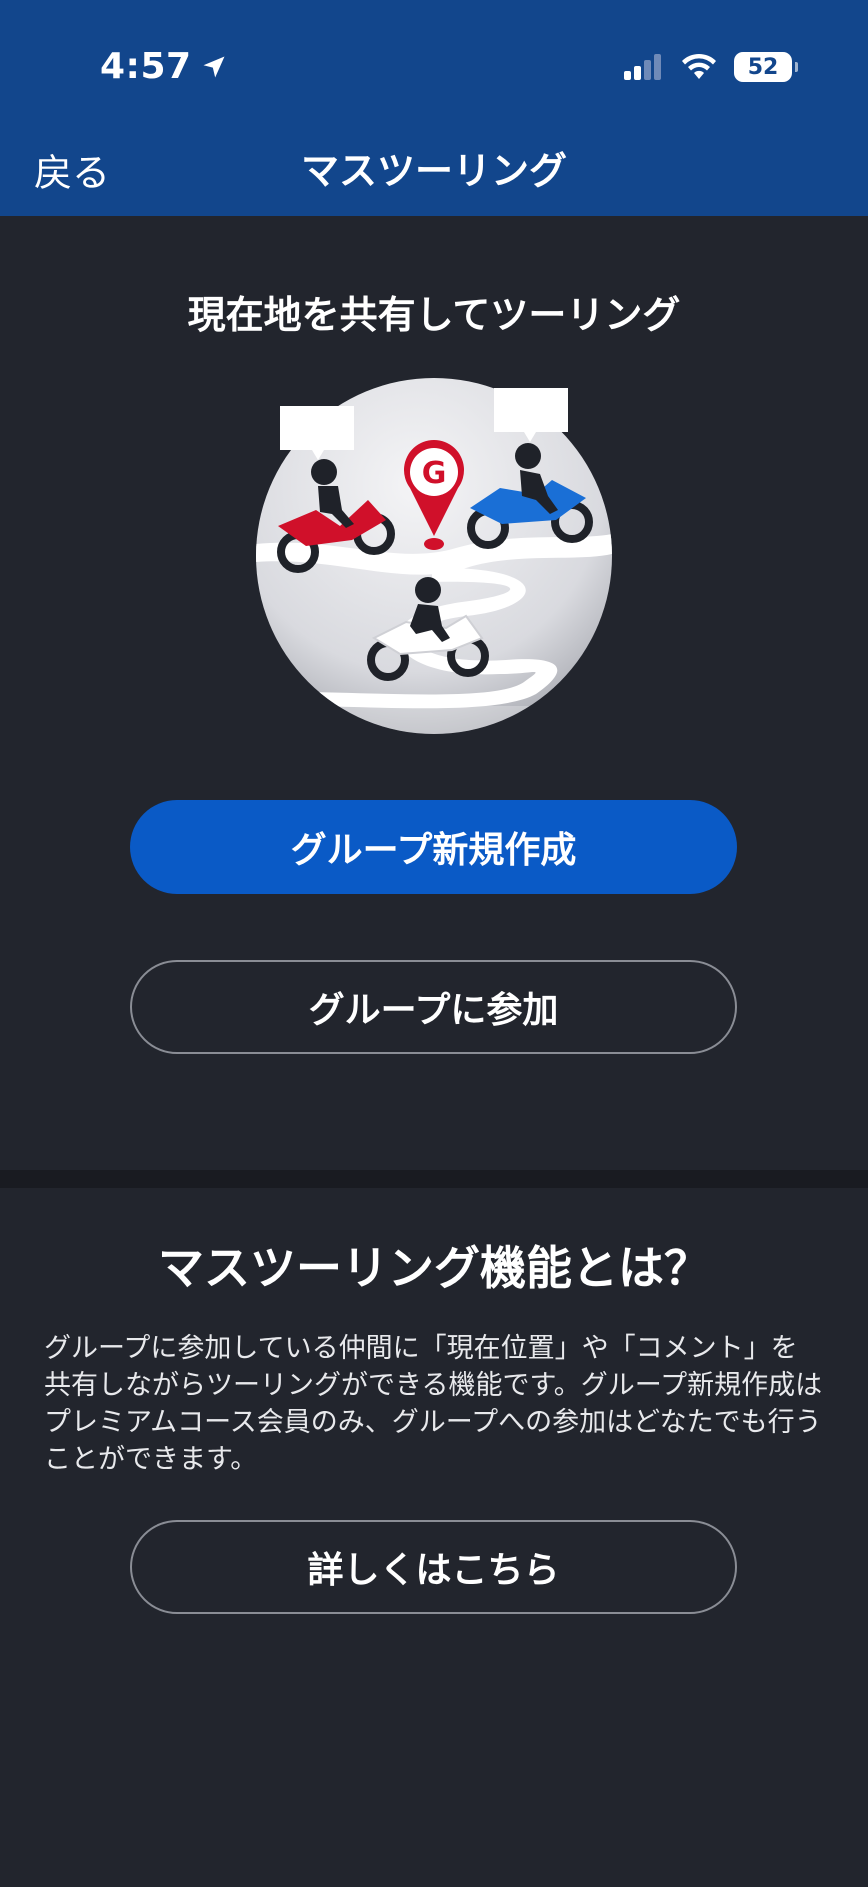  I want to click on status-time: 4:57, so click(164, 66).